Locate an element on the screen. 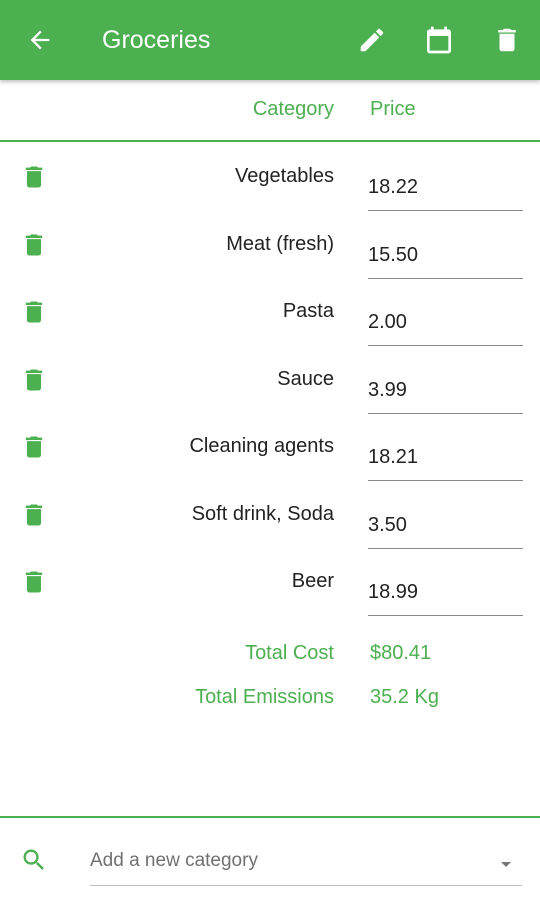 This screenshot has width=540, height=900. list-item: Soft drink, Soda is located at coordinates (270, 515).